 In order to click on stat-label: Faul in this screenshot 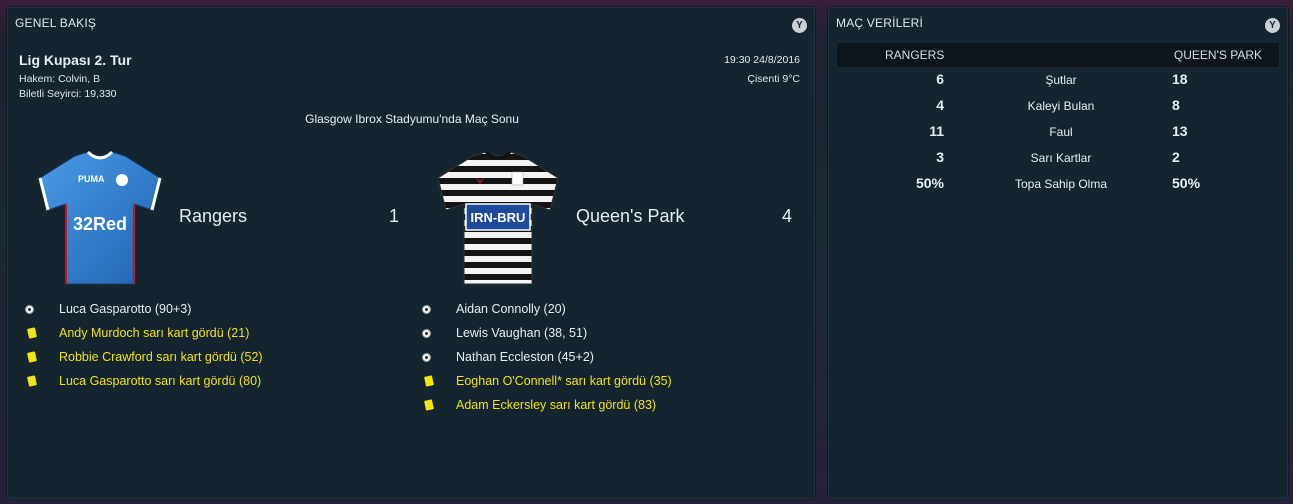, I will do `click(1061, 132)`.